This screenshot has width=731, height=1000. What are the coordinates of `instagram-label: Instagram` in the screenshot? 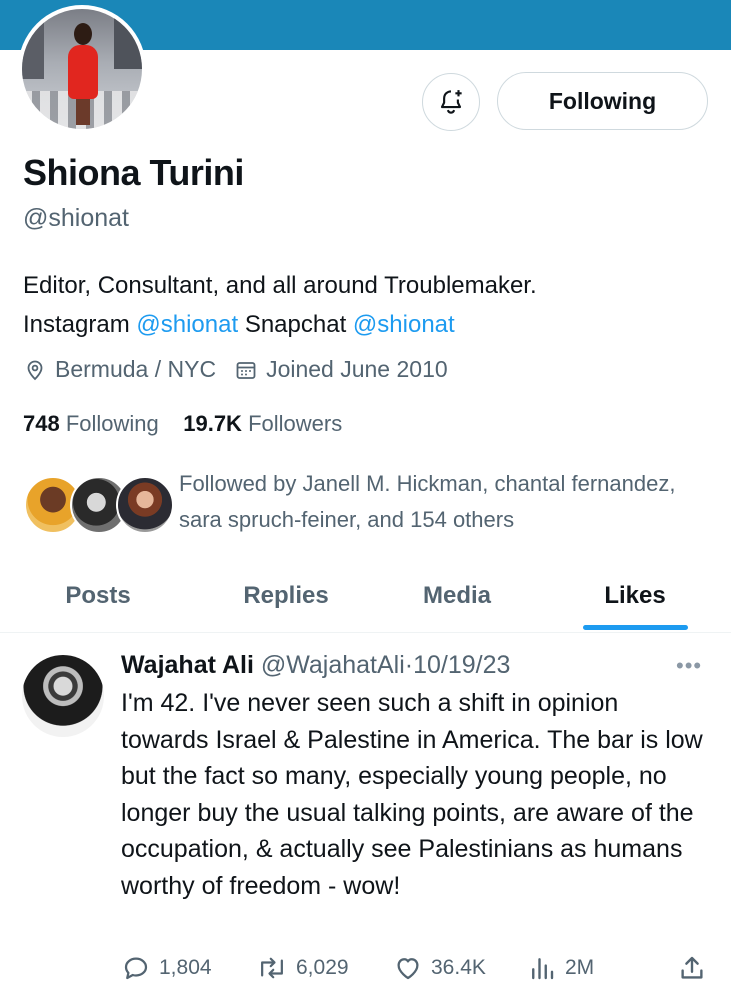 It's located at (76, 324).